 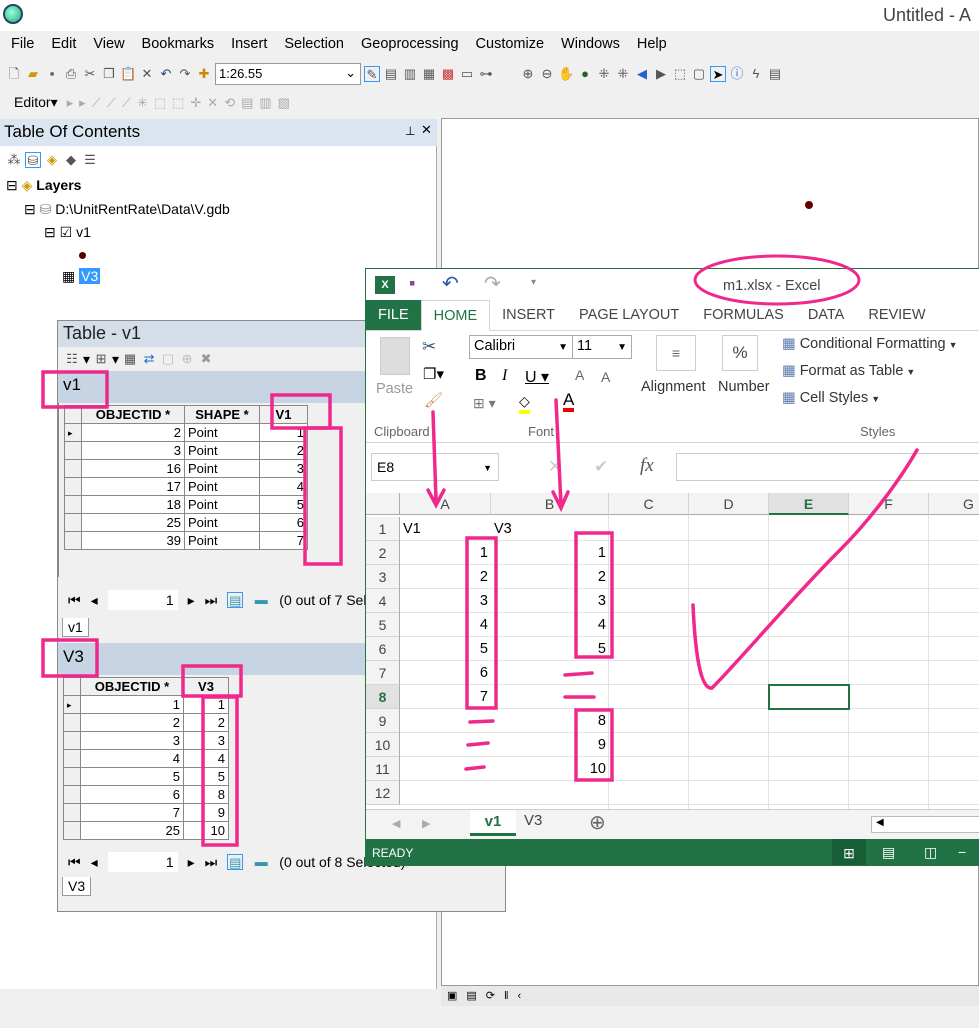 What do you see at coordinates (75, 389) in the screenshot?
I see `annotation-box-v1-tab` at bounding box center [75, 389].